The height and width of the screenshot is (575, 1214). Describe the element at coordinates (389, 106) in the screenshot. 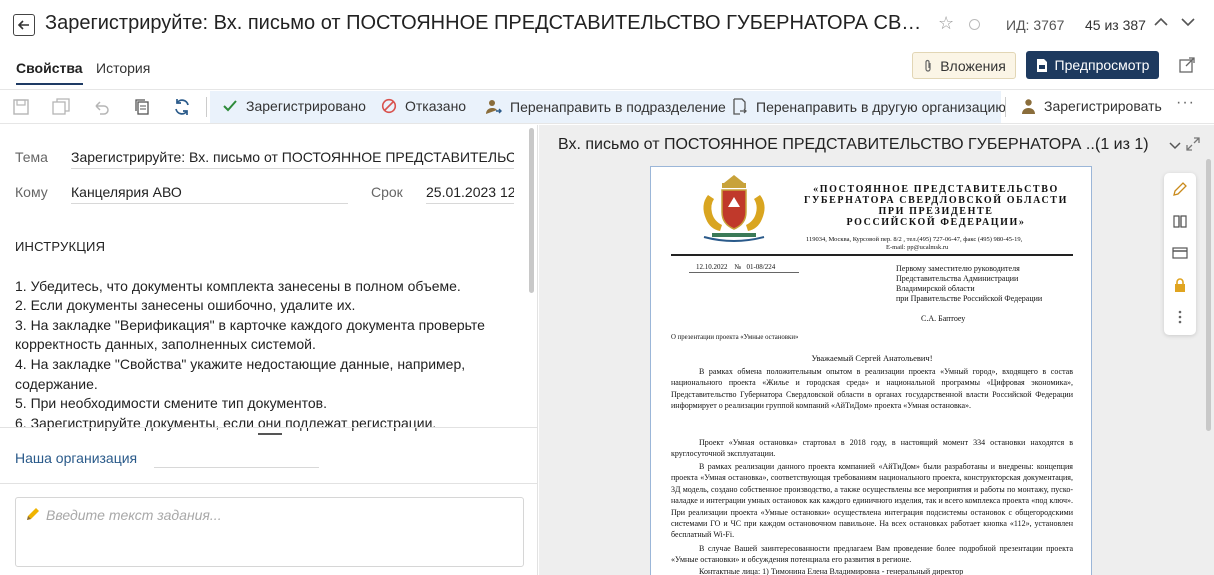

I see `forbidden-icon` at that location.